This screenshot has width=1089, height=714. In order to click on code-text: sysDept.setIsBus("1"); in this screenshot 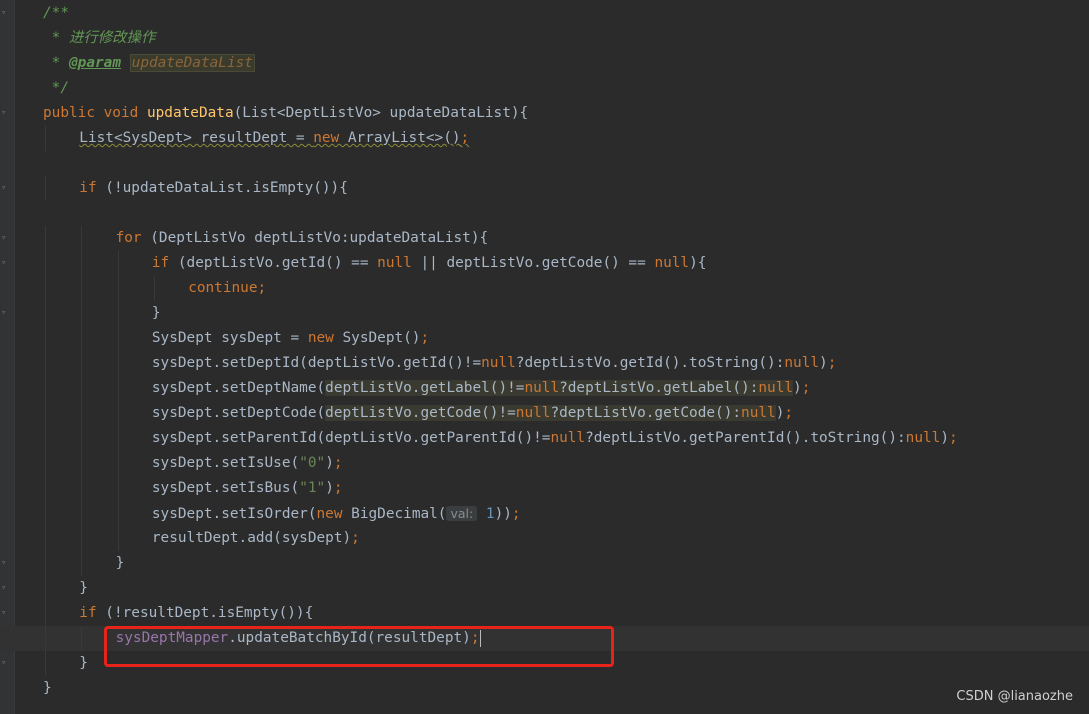, I will do `click(247, 488)`.